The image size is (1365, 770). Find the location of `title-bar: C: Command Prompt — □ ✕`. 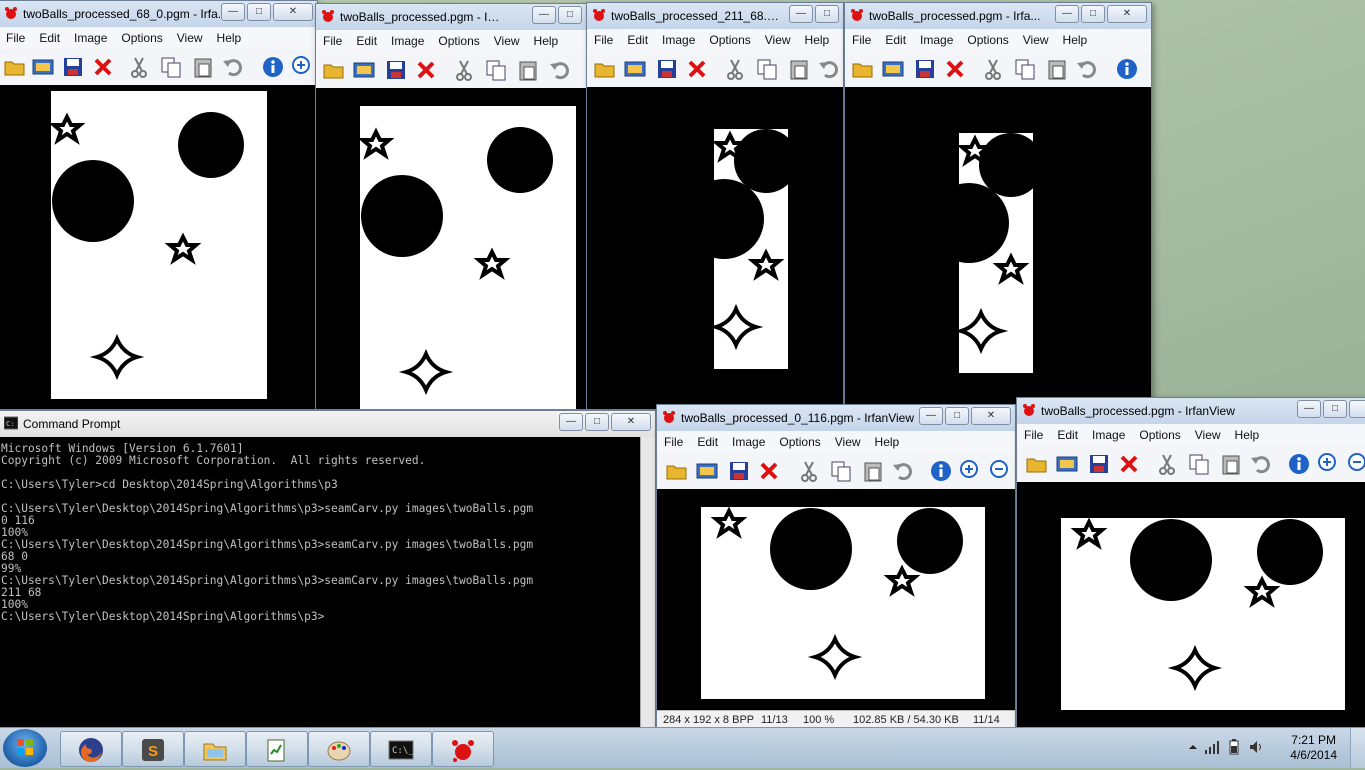

title-bar: C: Command Prompt — □ ✕ is located at coordinates (327, 424).